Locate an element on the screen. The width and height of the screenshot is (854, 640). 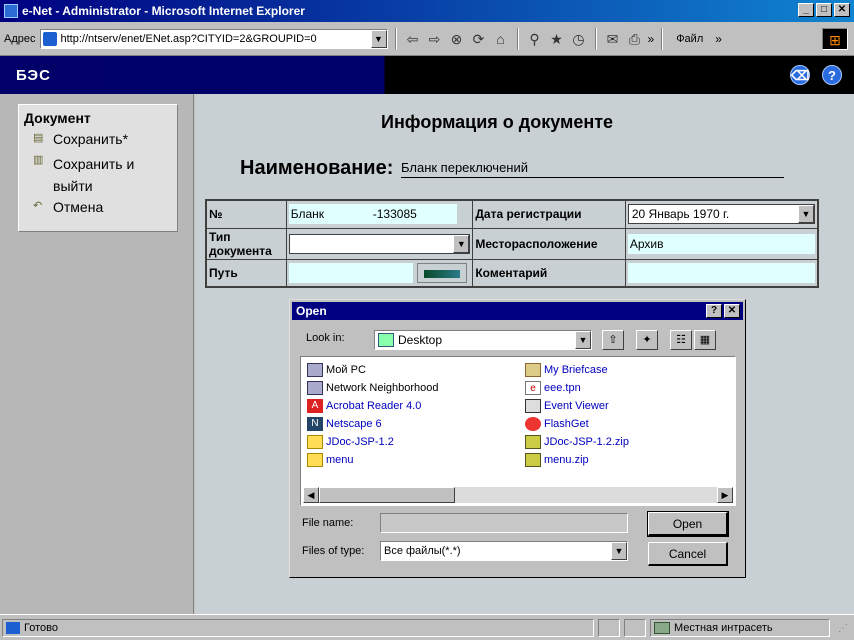
print-icon: ⎙ is located at coordinates (635, 39).